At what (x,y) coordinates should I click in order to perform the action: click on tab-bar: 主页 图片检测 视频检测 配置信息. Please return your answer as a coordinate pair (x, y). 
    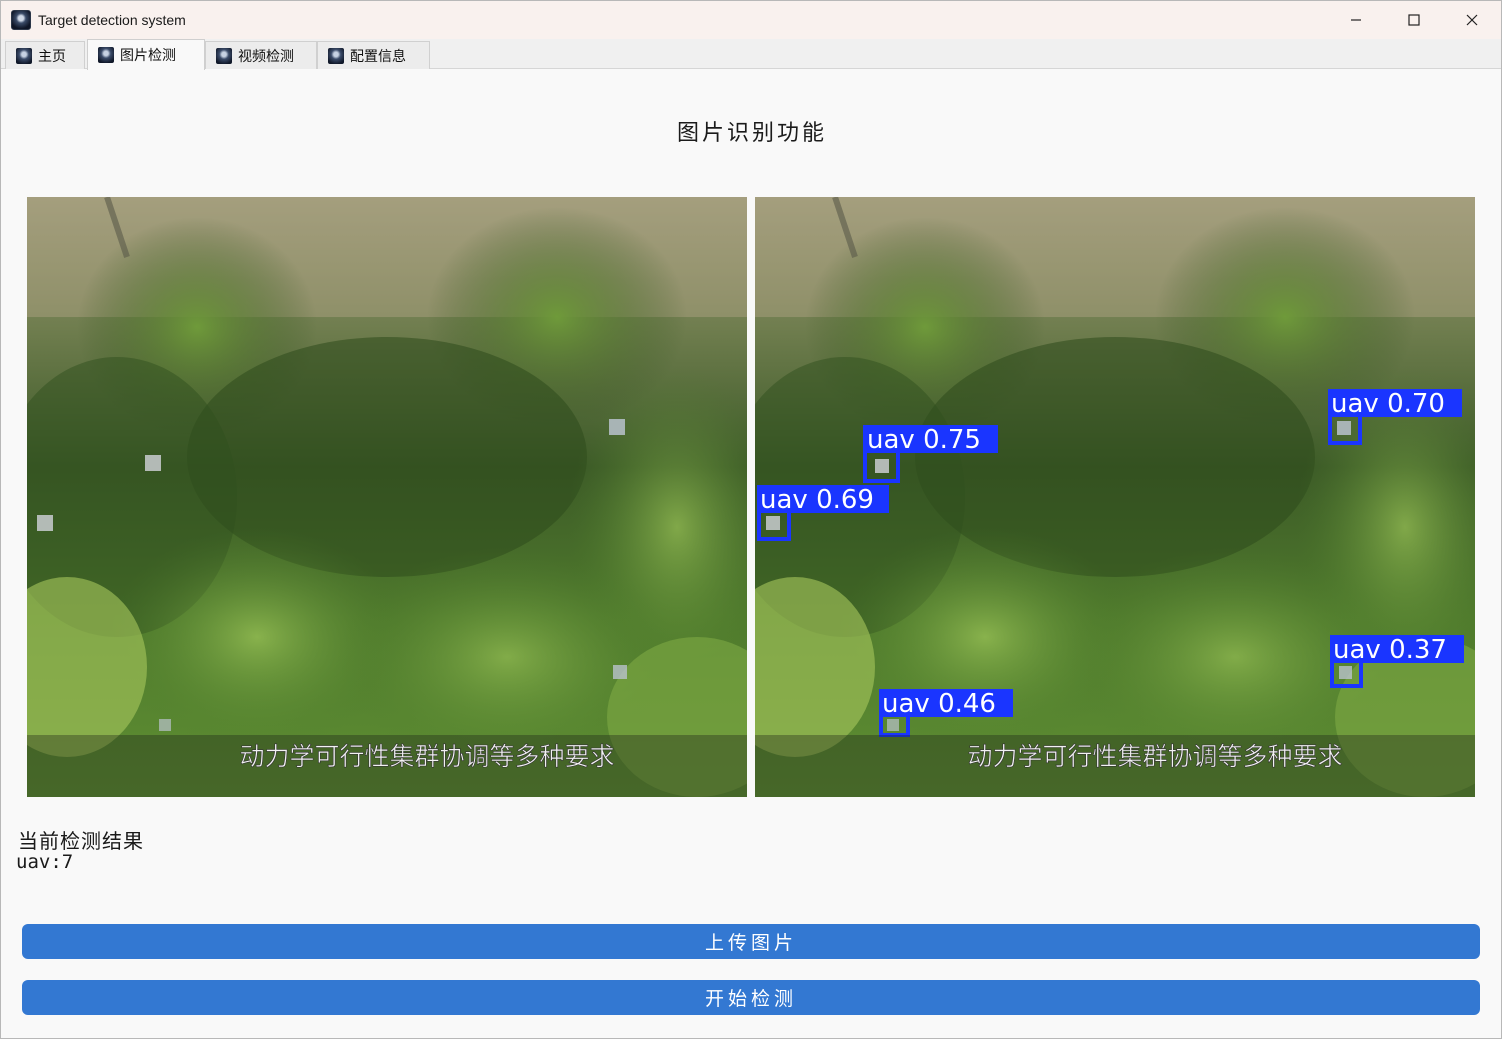
    Looking at the image, I should click on (751, 54).